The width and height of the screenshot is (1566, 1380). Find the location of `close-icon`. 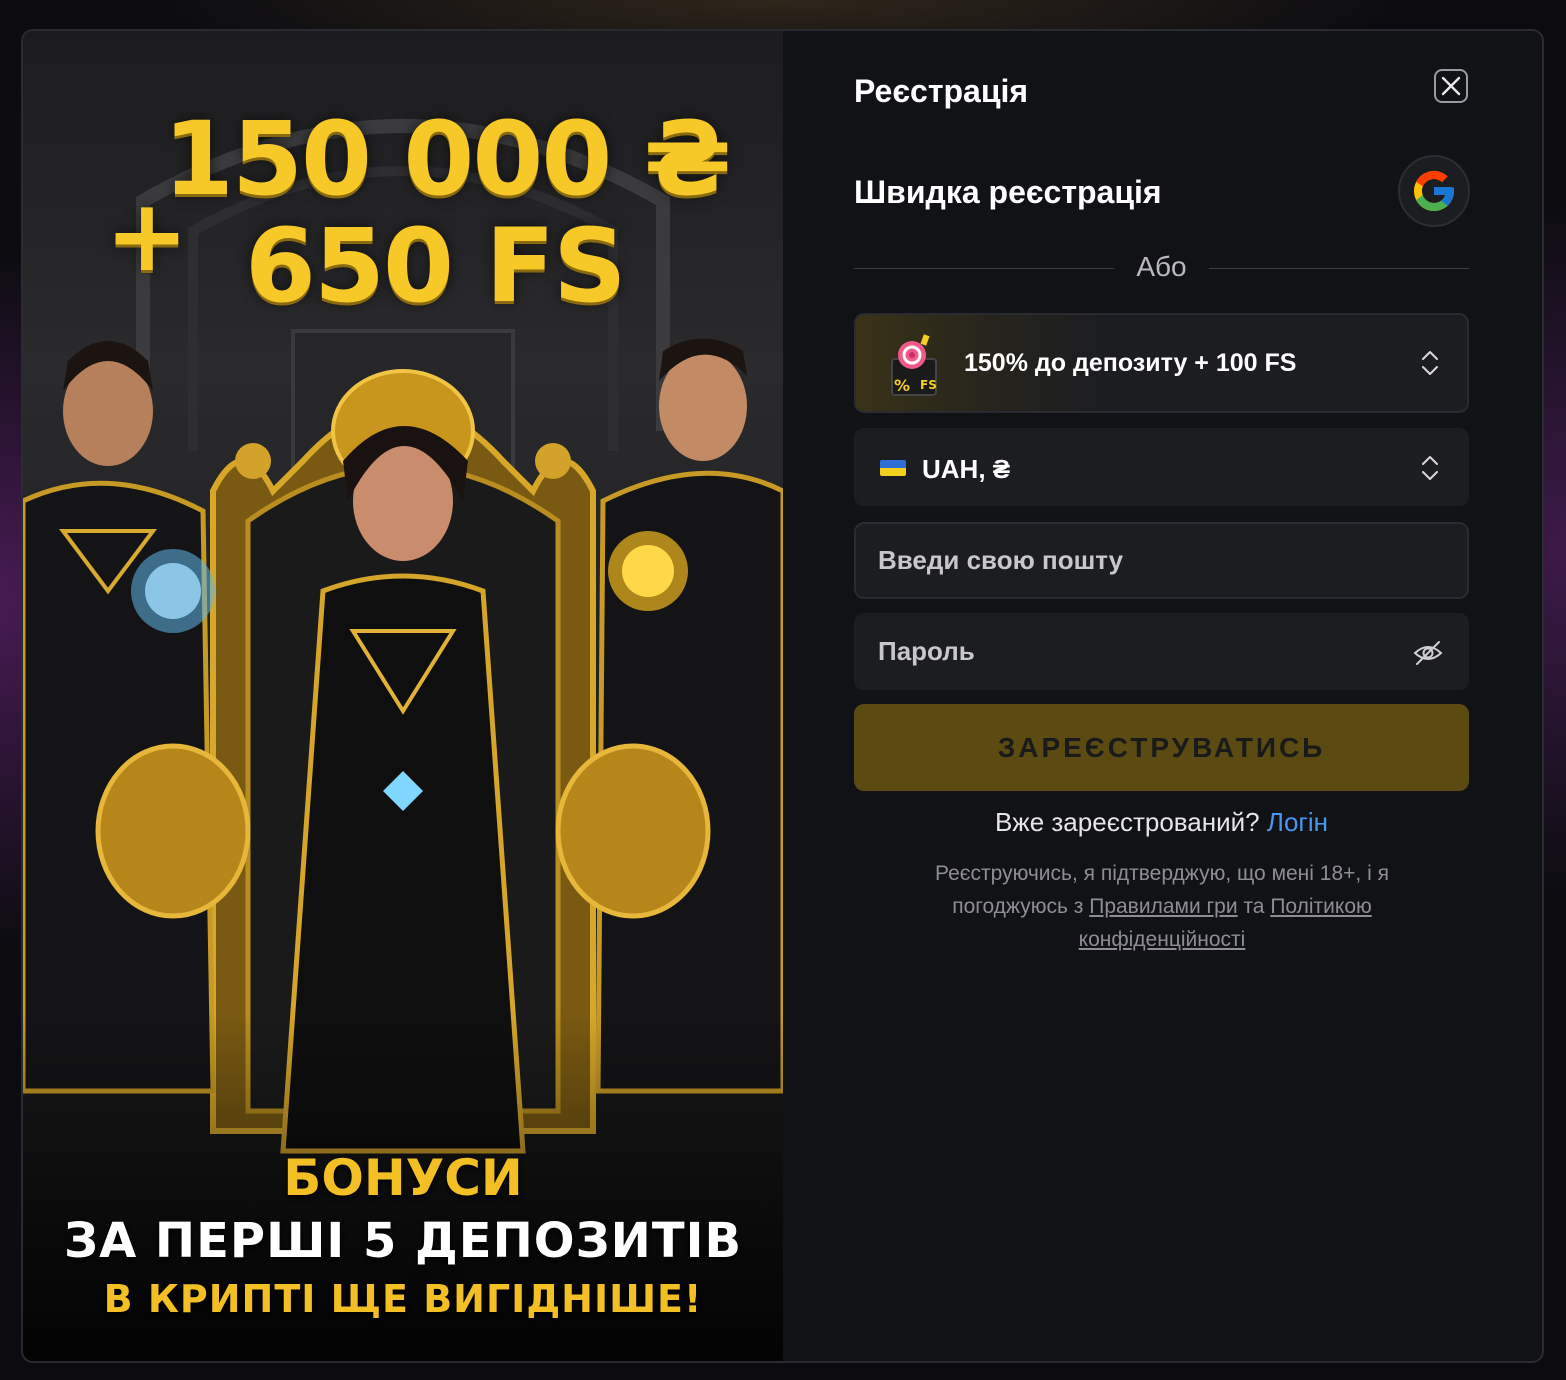

close-icon is located at coordinates (1451, 86).